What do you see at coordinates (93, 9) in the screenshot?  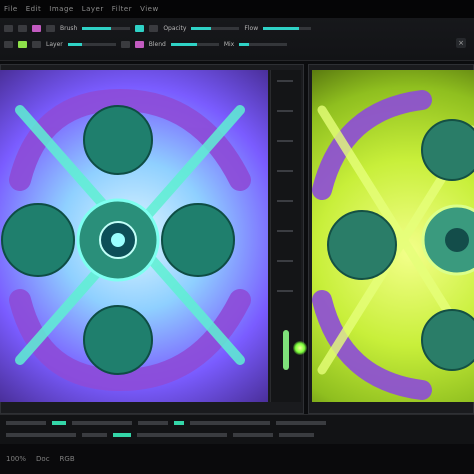 I see `menu-item-layer: Layer` at bounding box center [93, 9].